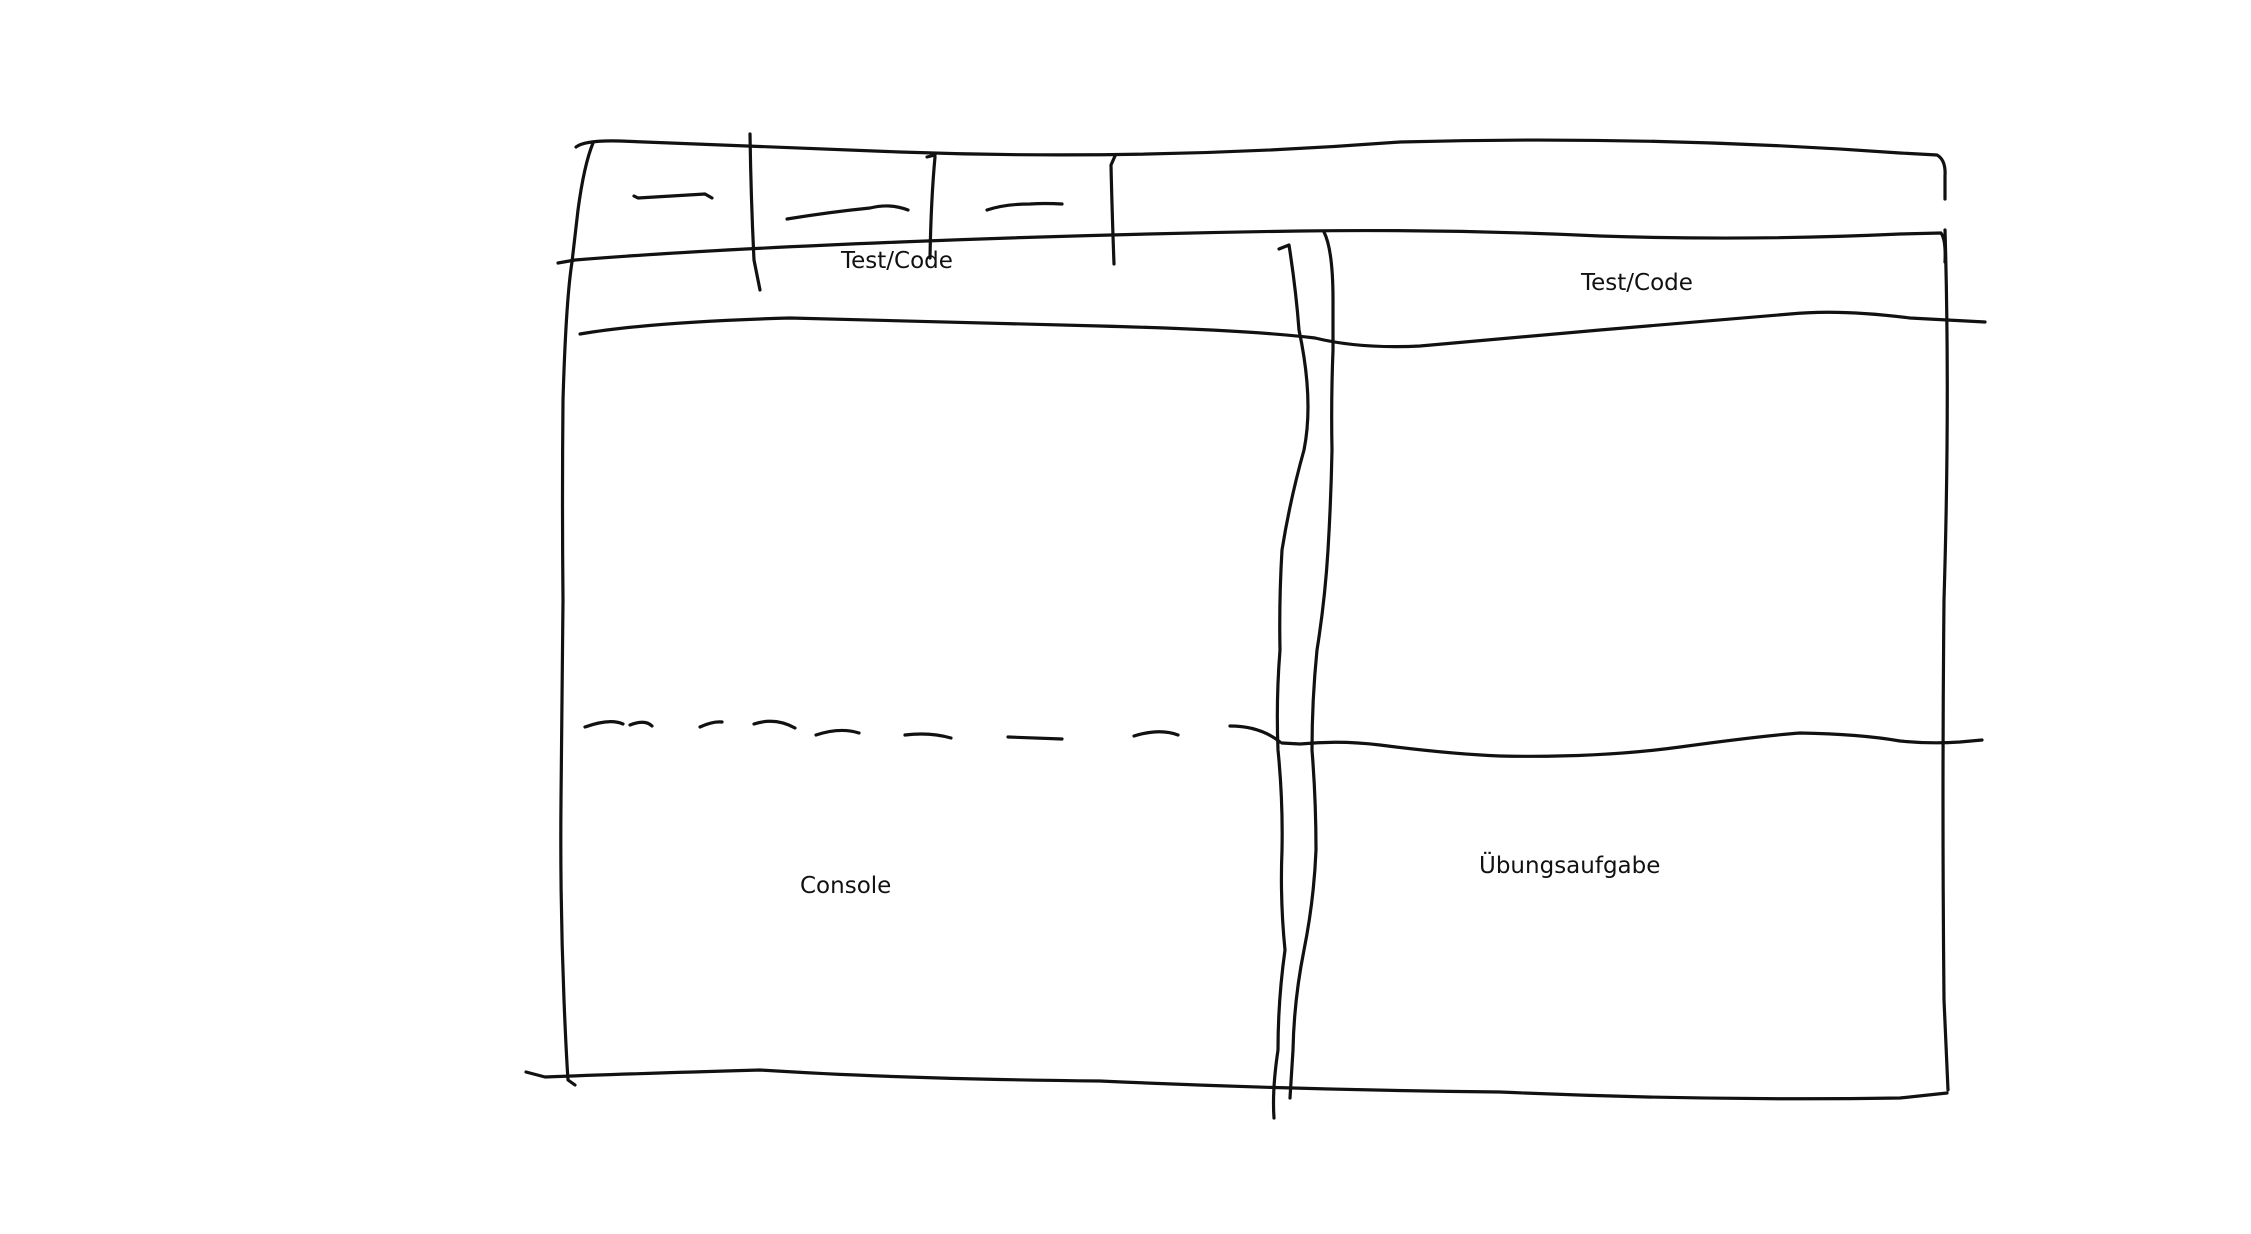 The image size is (2251, 1234). Describe the element at coordinates (1260, 169) in the screenshot. I see `window-frame-top-edge` at that location.